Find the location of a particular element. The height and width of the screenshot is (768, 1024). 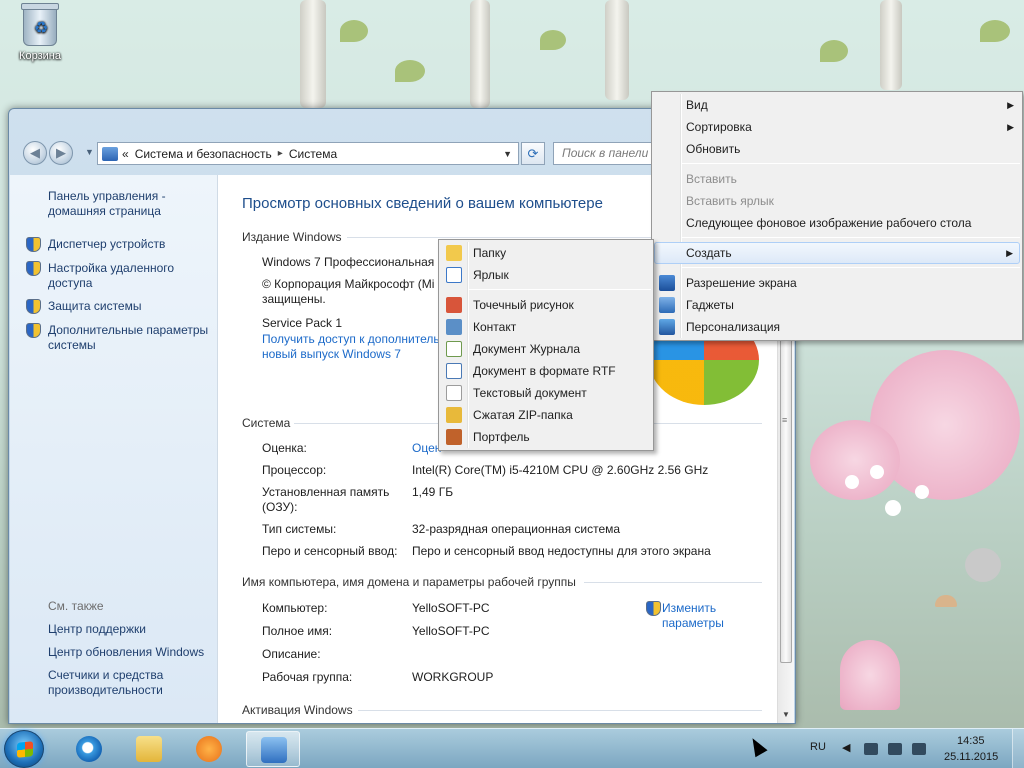

workgroup-label: Рабочая группа: is located at coordinates (307, 677).